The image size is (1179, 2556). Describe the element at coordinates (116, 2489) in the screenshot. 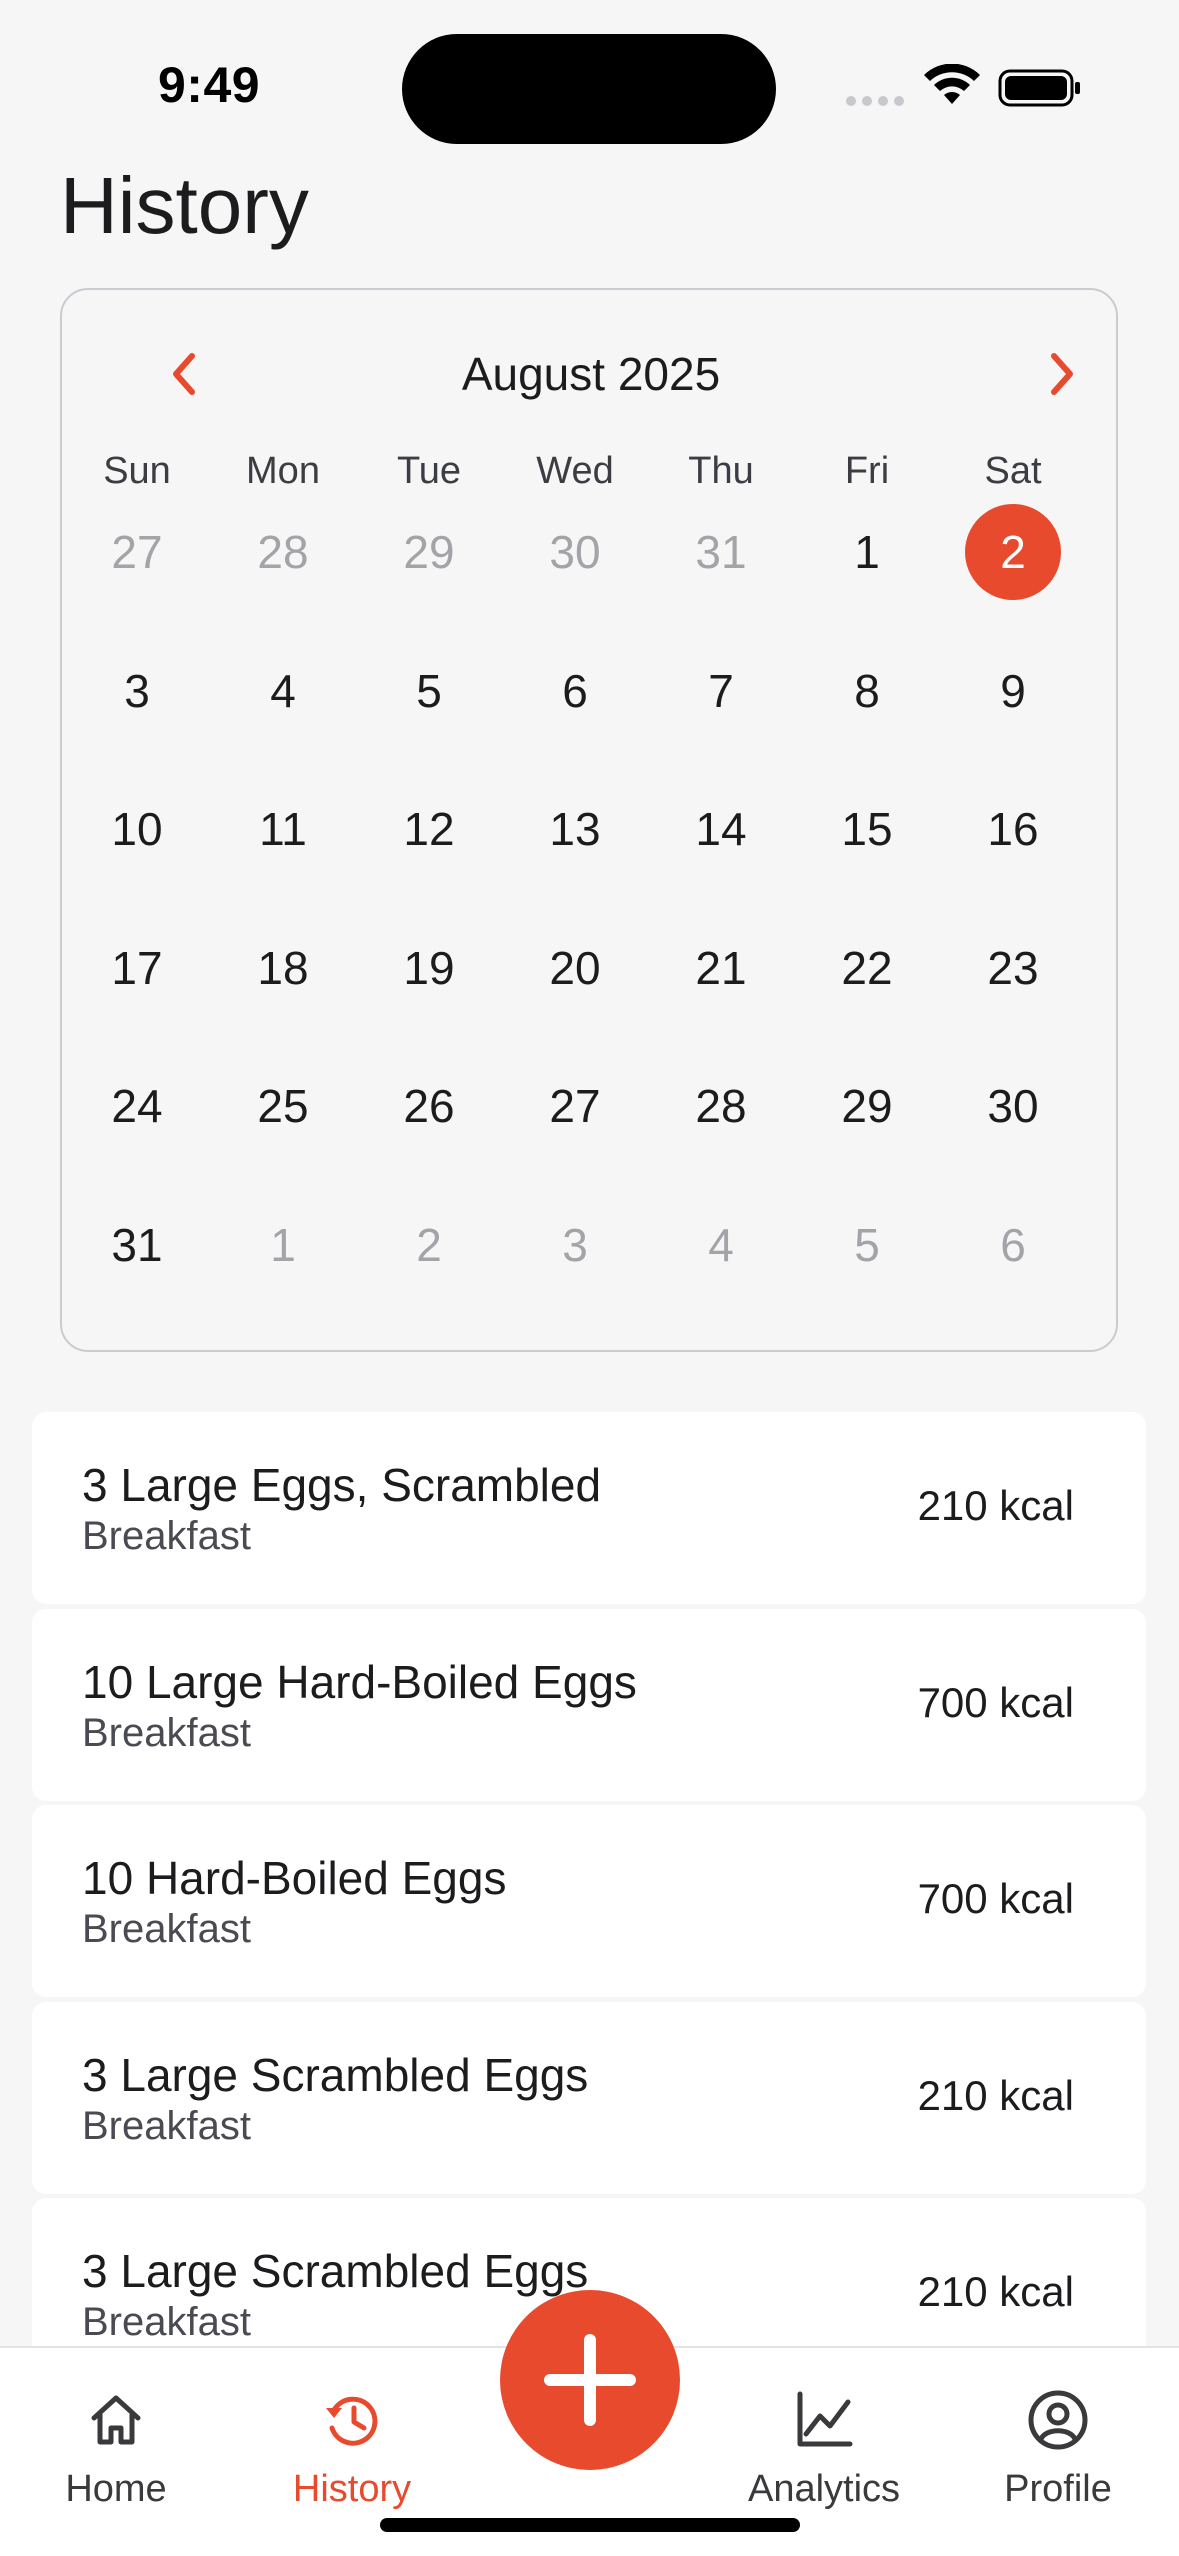

I see `tab-home-label: Home` at that location.